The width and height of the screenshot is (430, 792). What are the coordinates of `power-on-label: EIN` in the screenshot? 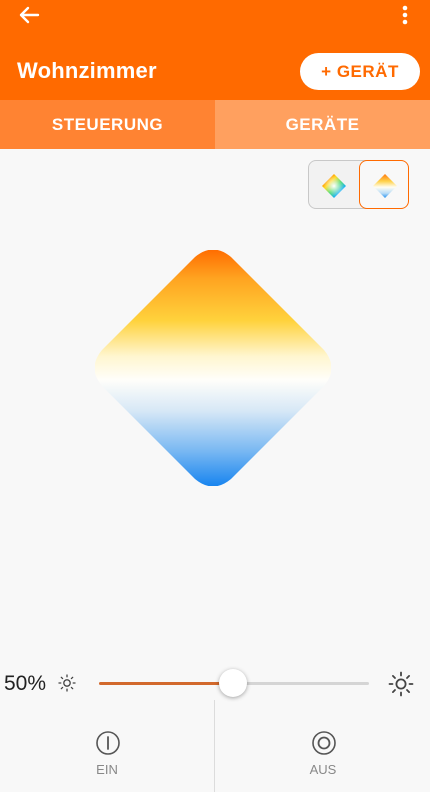 It's located at (107, 769).